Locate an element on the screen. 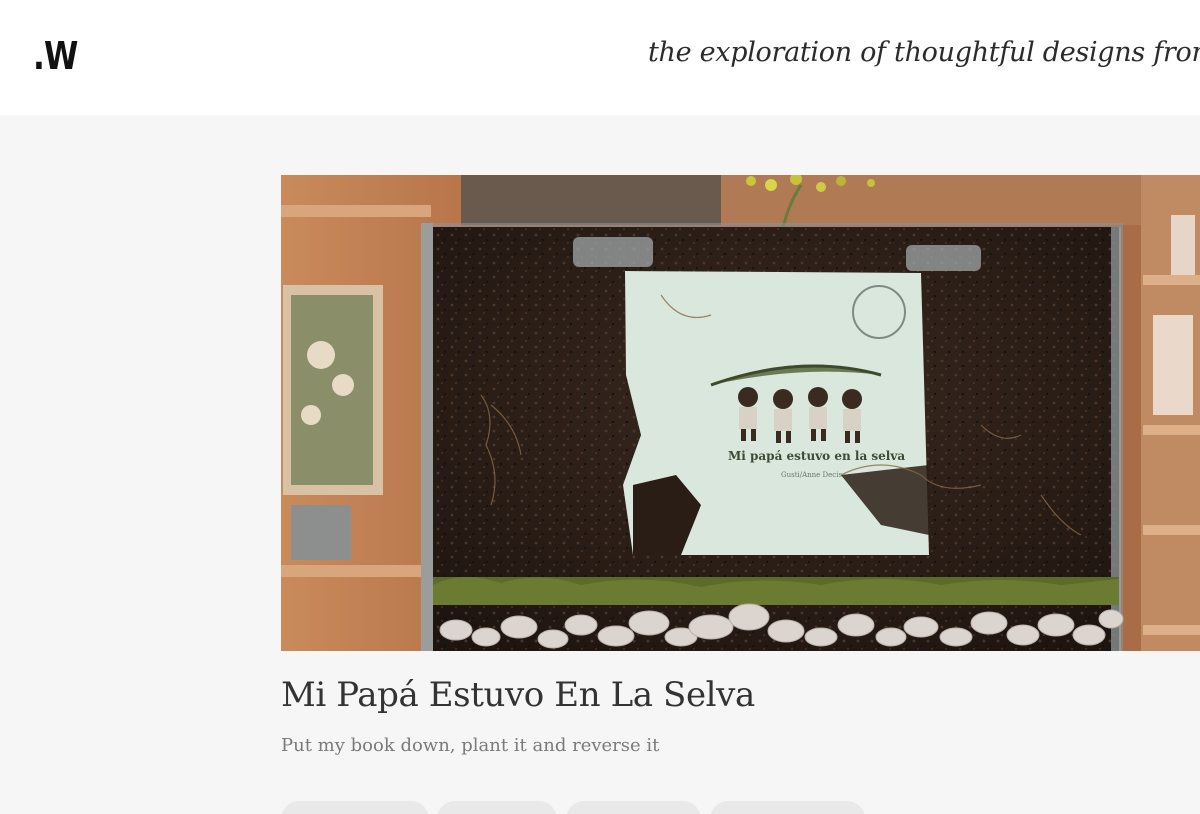  article-title: Mi Papá Estuvo En La Selva is located at coordinates (518, 695).